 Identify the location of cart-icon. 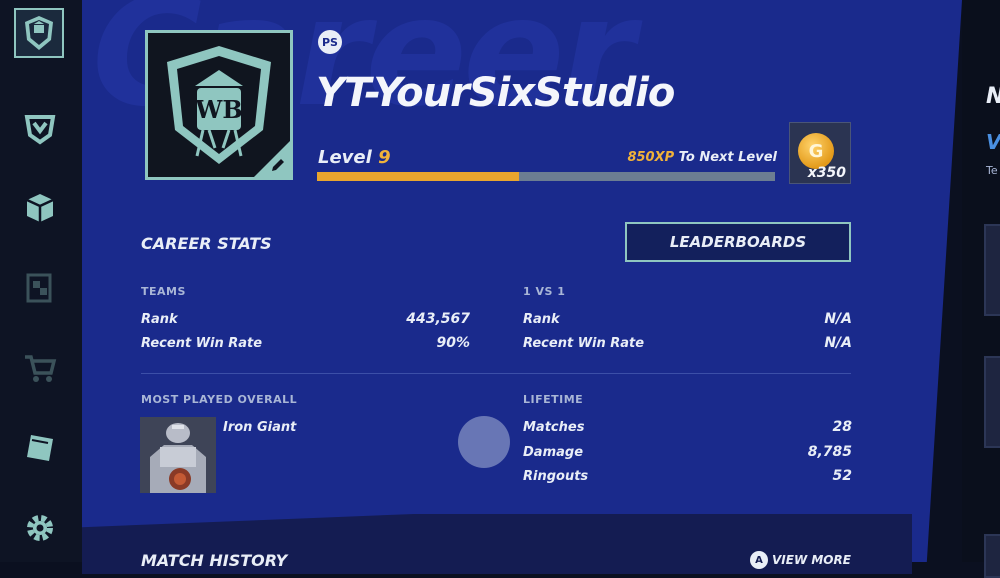
(40, 368).